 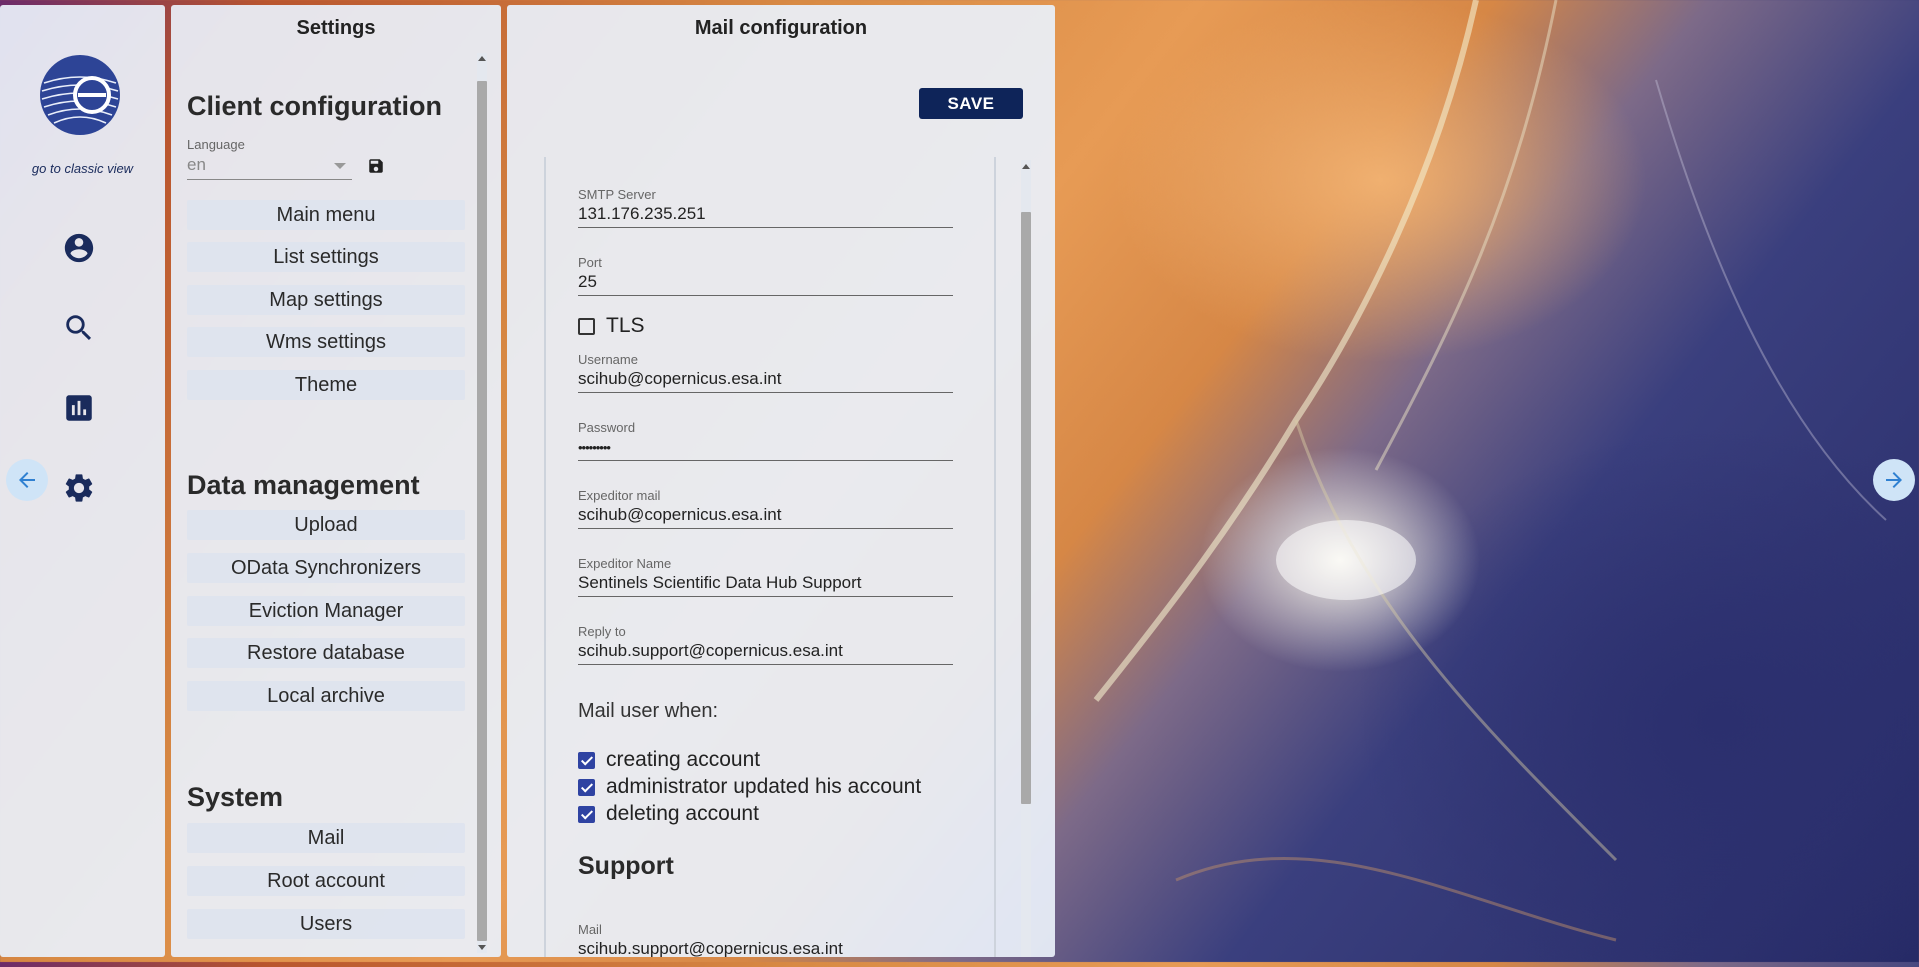 What do you see at coordinates (79, 248) in the screenshot?
I see `account-circle-icon` at bounding box center [79, 248].